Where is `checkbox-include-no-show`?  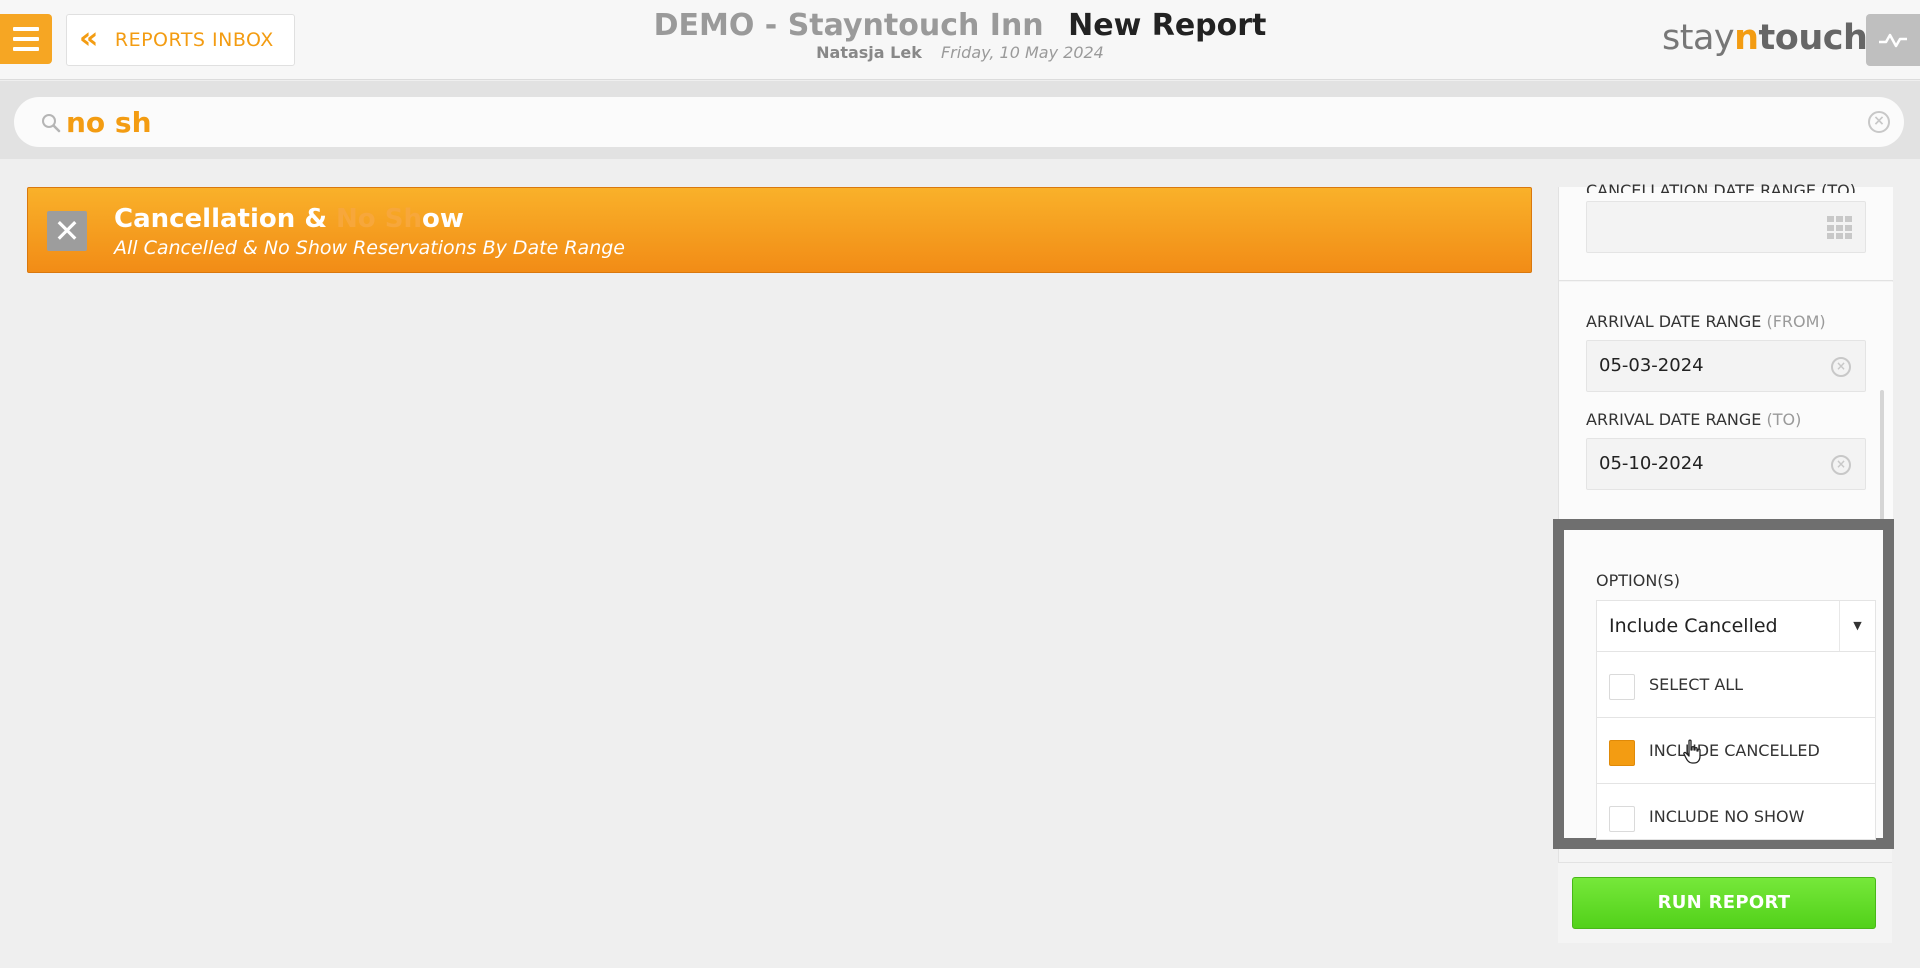 checkbox-include-no-show is located at coordinates (1622, 819).